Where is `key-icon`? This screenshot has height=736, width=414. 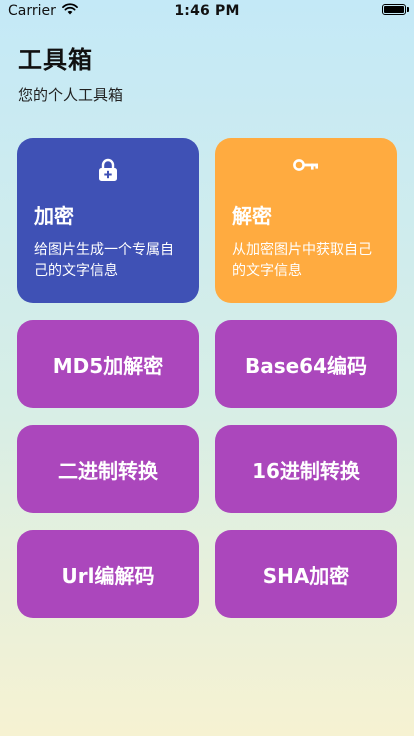
key-icon is located at coordinates (306, 170).